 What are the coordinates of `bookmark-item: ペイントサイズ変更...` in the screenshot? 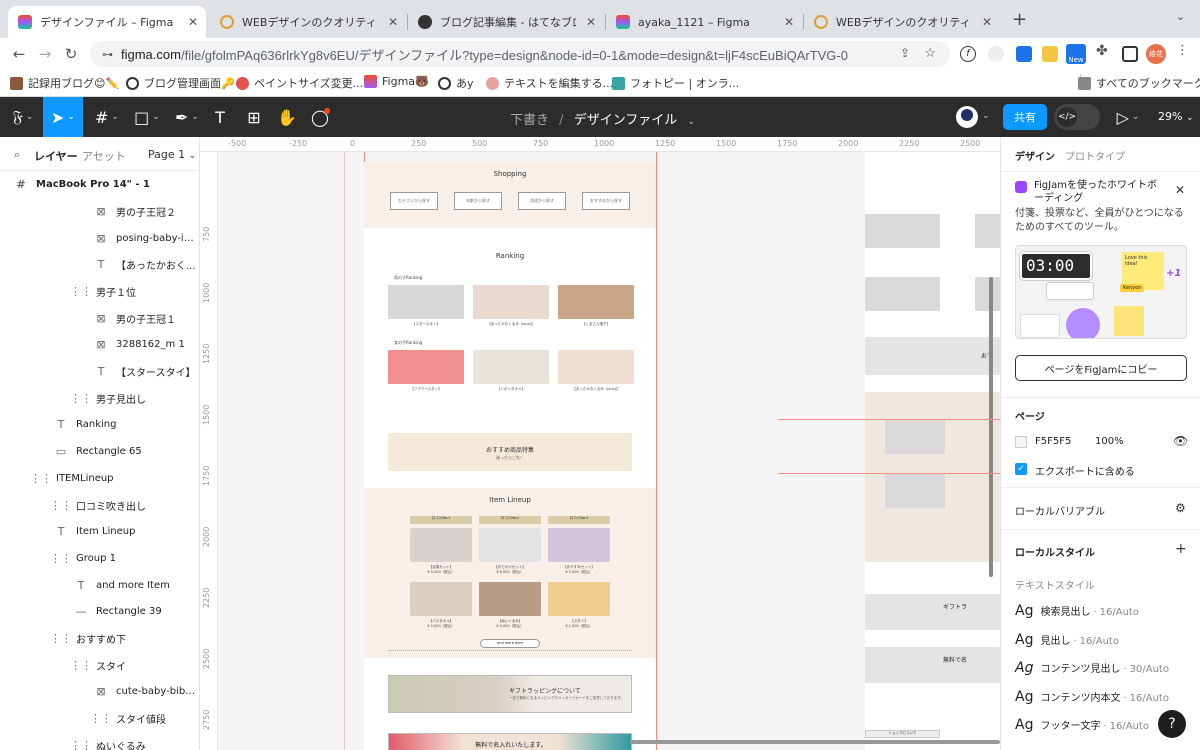 It's located at (299, 83).